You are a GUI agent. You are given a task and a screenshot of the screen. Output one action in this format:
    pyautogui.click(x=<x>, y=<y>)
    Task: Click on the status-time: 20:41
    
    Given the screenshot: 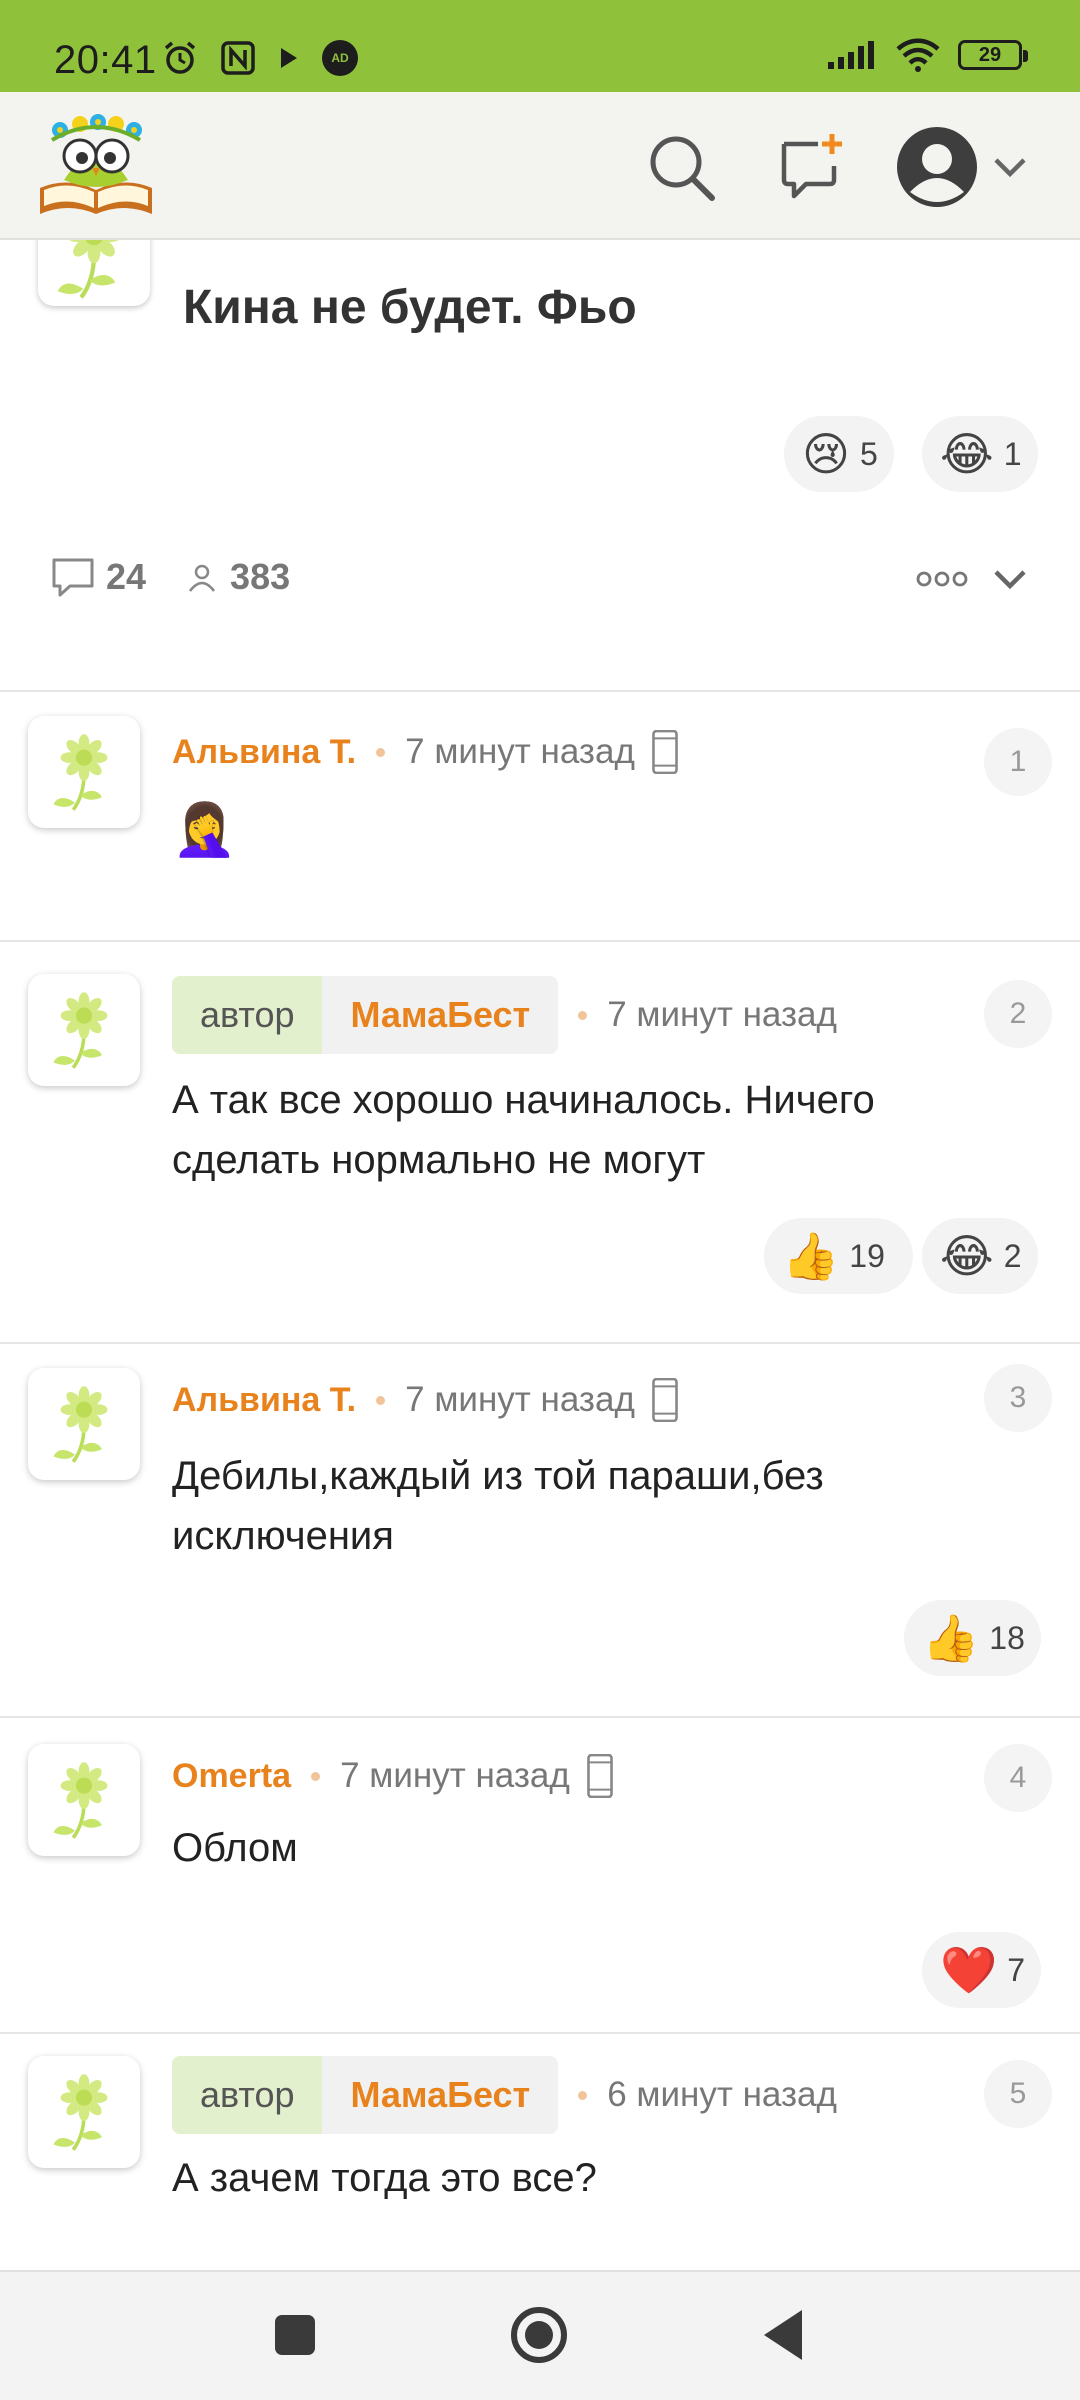 What is the action you would take?
    pyautogui.click(x=105, y=60)
    